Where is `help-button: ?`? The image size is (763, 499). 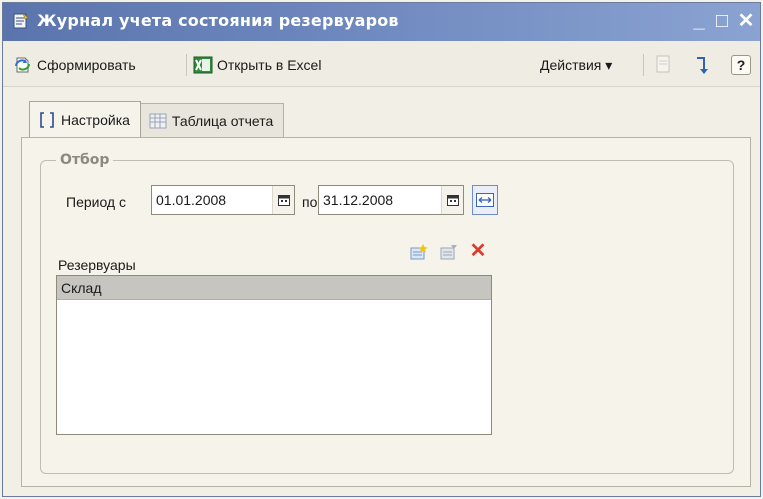 help-button: ? is located at coordinates (741, 65).